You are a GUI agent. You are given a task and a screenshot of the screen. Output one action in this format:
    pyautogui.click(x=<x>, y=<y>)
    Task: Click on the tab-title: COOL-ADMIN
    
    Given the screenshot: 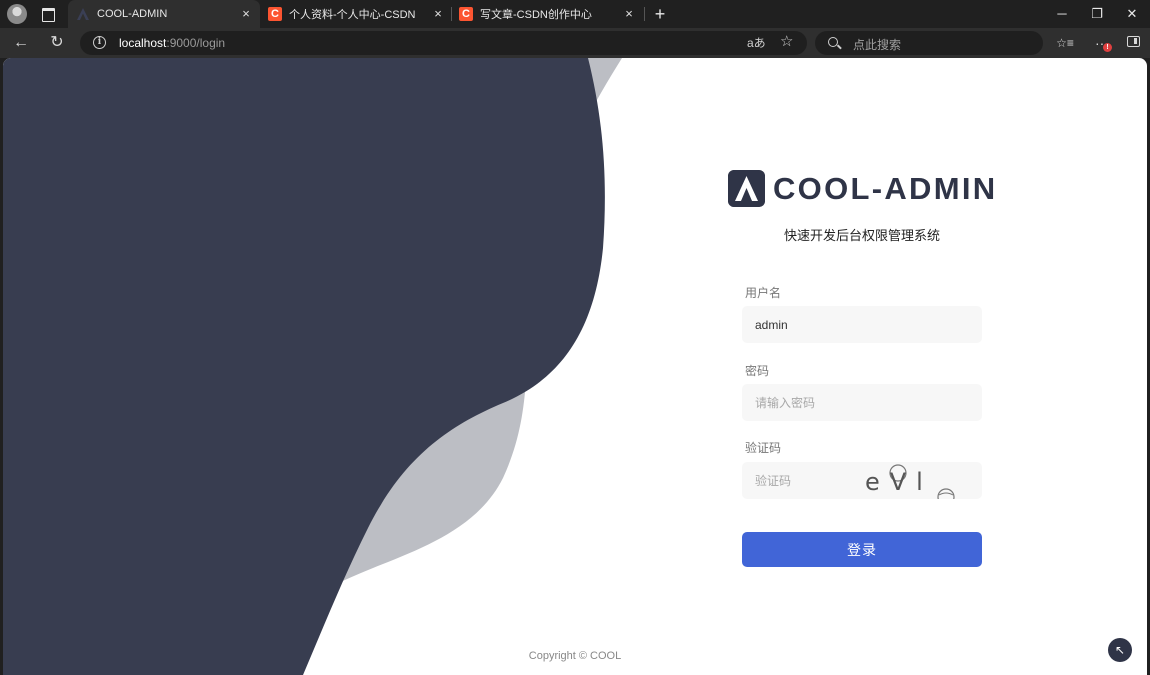 What is the action you would take?
    pyautogui.click(x=132, y=14)
    